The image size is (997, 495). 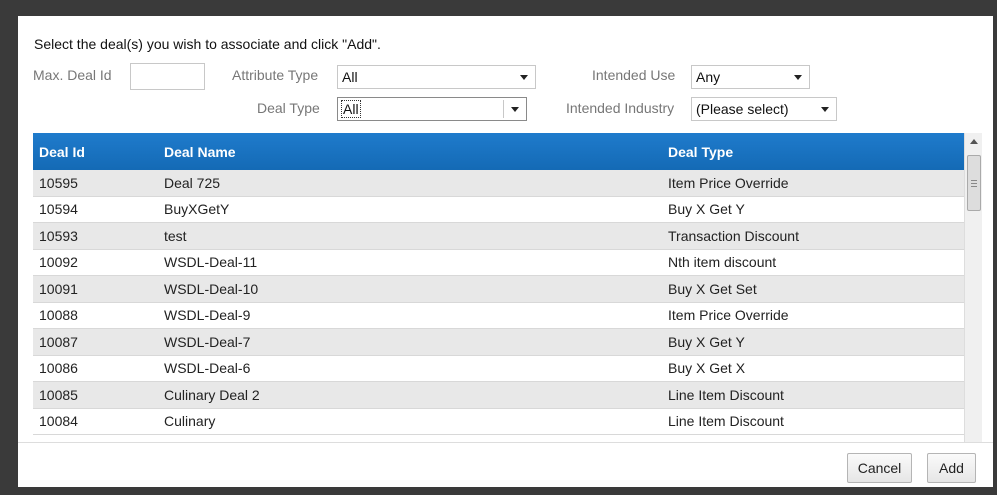 What do you see at coordinates (58, 368) in the screenshot?
I see `cell-deal-id: 10086` at bounding box center [58, 368].